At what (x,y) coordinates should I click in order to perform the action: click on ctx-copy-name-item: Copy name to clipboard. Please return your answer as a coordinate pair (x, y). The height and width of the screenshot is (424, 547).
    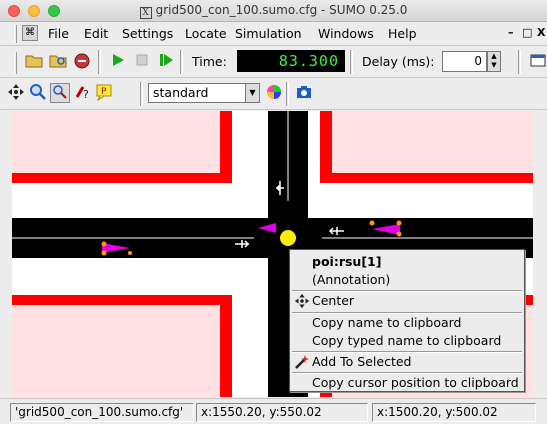
    Looking at the image, I should click on (407, 323).